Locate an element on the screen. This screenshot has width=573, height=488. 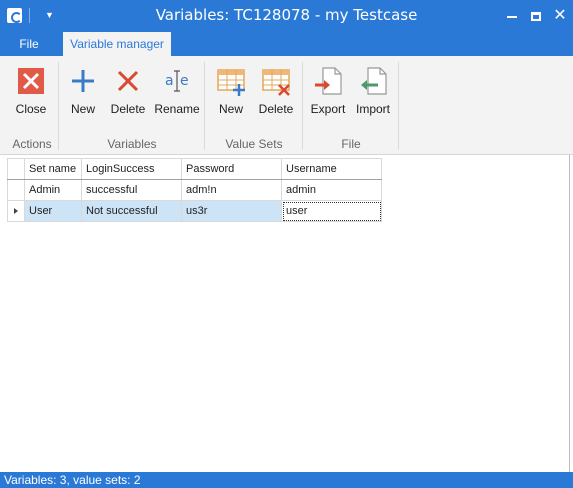
svg-text: e is located at coordinates (184, 81).